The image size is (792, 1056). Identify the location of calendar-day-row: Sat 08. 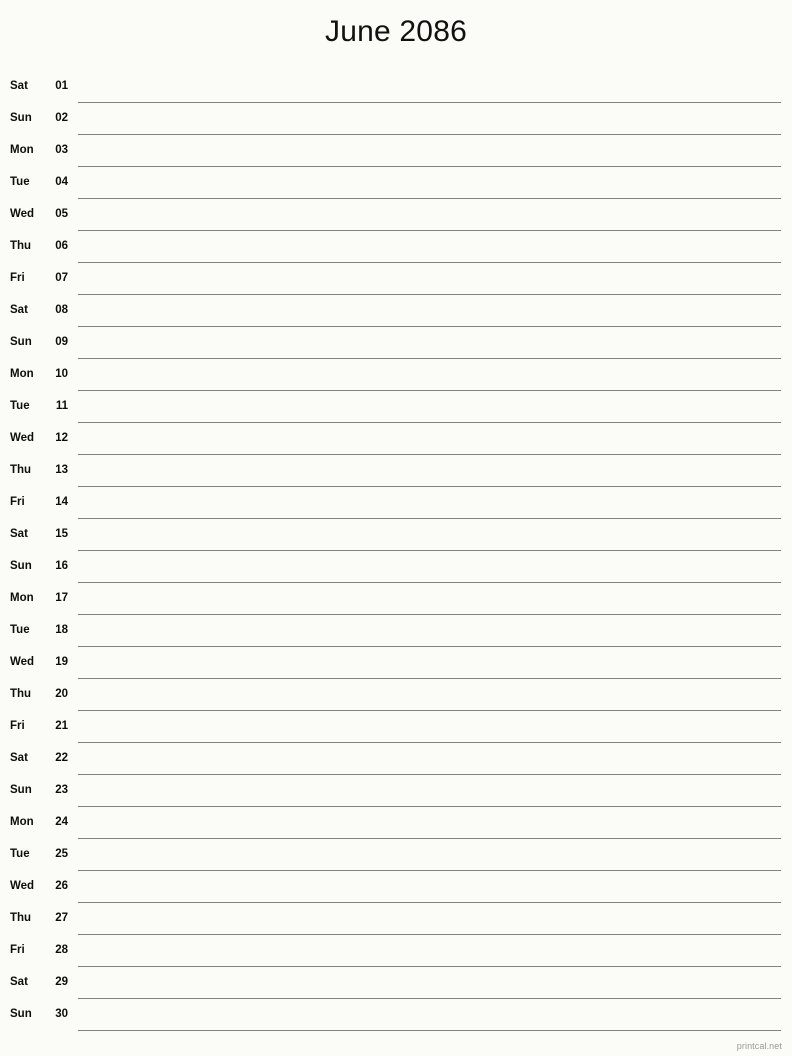
(396, 312).